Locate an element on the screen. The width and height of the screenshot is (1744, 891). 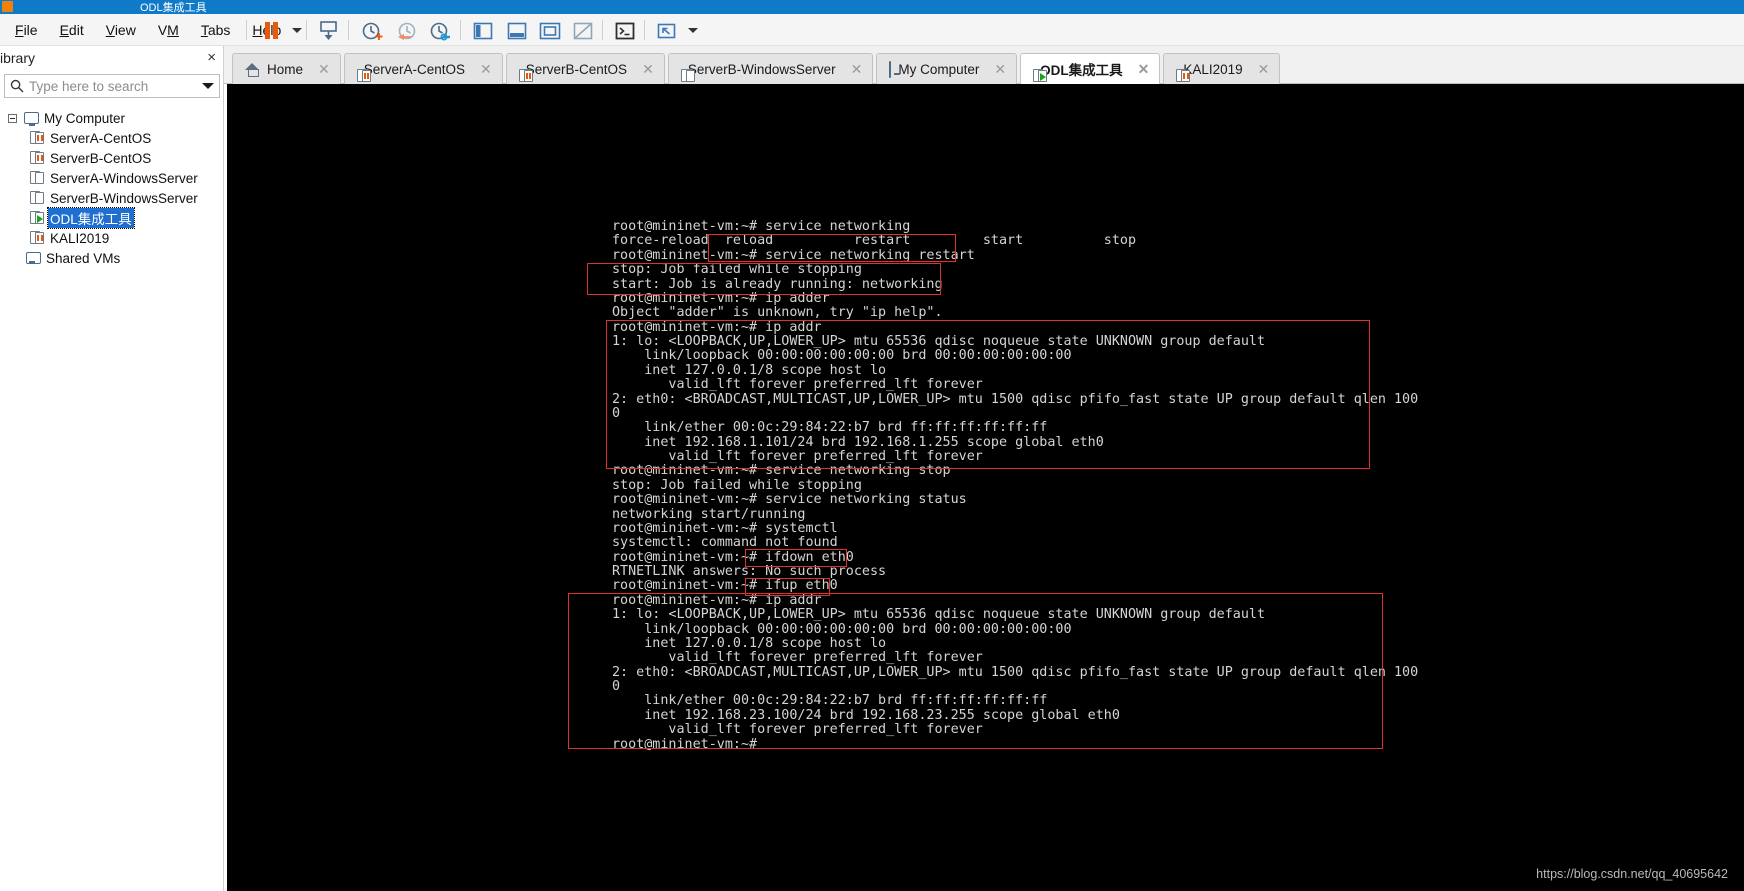
menu-tabs-rest: abs is located at coordinates (219, 30).